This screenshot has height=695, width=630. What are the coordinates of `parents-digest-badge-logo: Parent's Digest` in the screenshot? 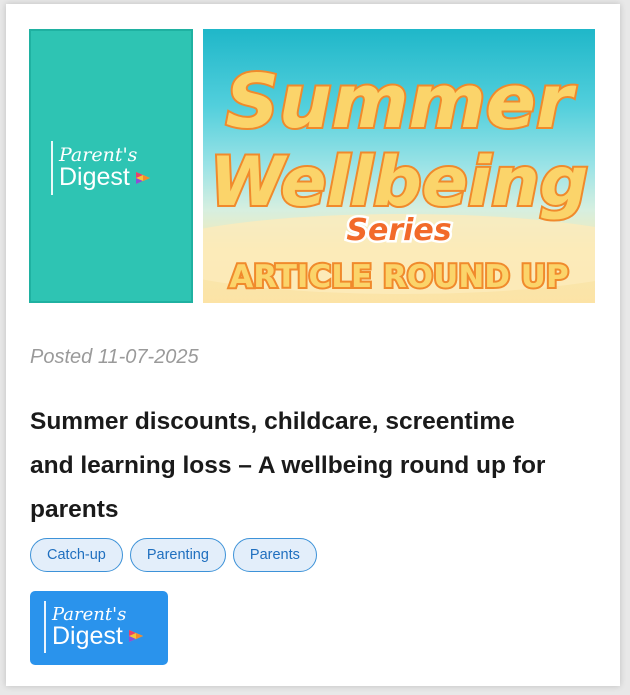 It's located at (94, 627).